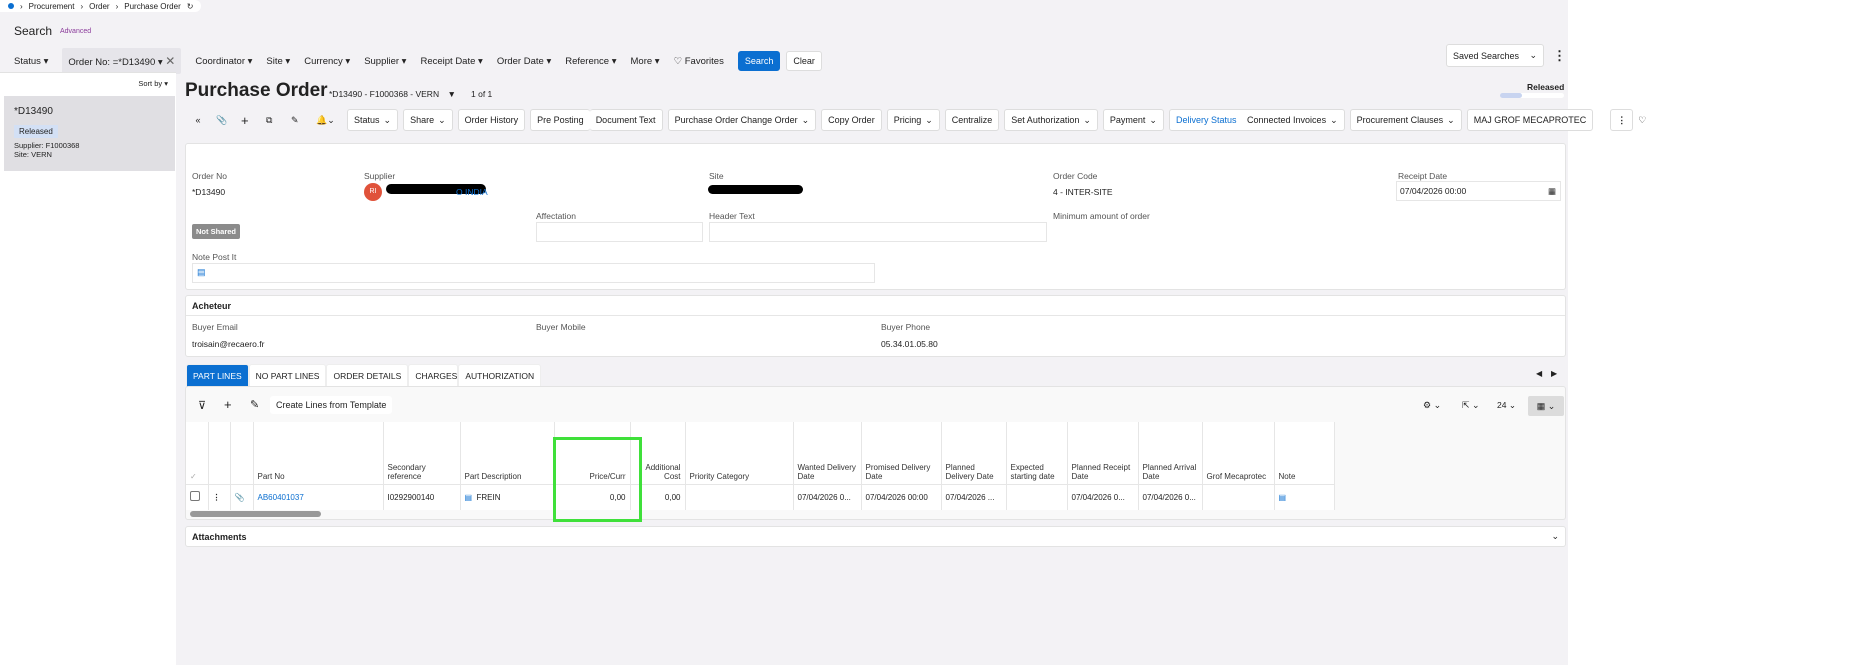 This screenshot has height=665, width=1871. I want to click on tab-authorization: AUTHORIZATION, so click(500, 376).